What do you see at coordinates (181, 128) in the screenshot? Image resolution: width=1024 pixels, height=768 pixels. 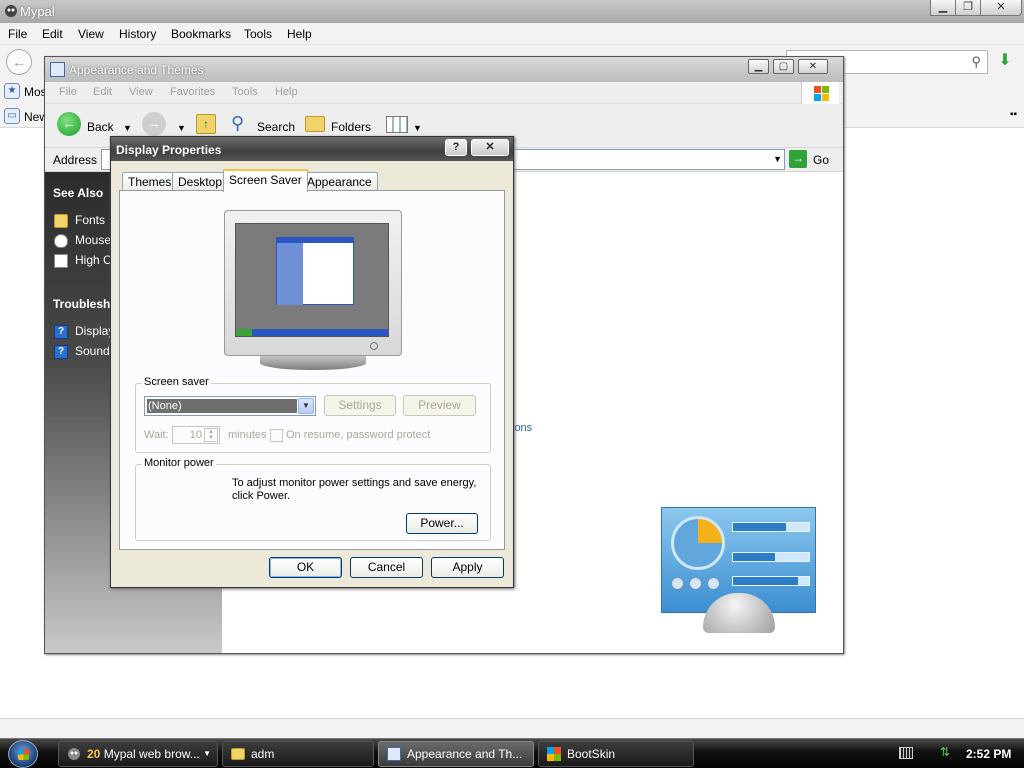 I see `forward-dropdown-icon: ▼` at bounding box center [181, 128].